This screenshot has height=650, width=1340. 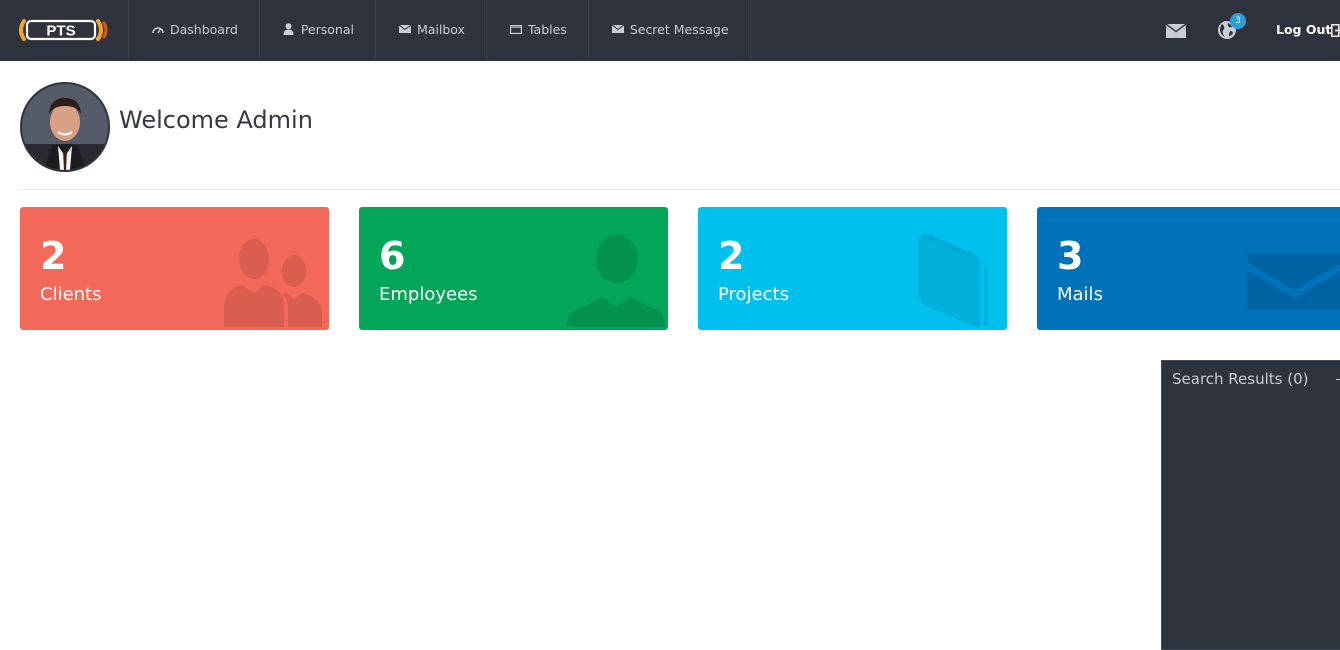 What do you see at coordinates (753, 294) in the screenshot?
I see `projects-label: Projects` at bounding box center [753, 294].